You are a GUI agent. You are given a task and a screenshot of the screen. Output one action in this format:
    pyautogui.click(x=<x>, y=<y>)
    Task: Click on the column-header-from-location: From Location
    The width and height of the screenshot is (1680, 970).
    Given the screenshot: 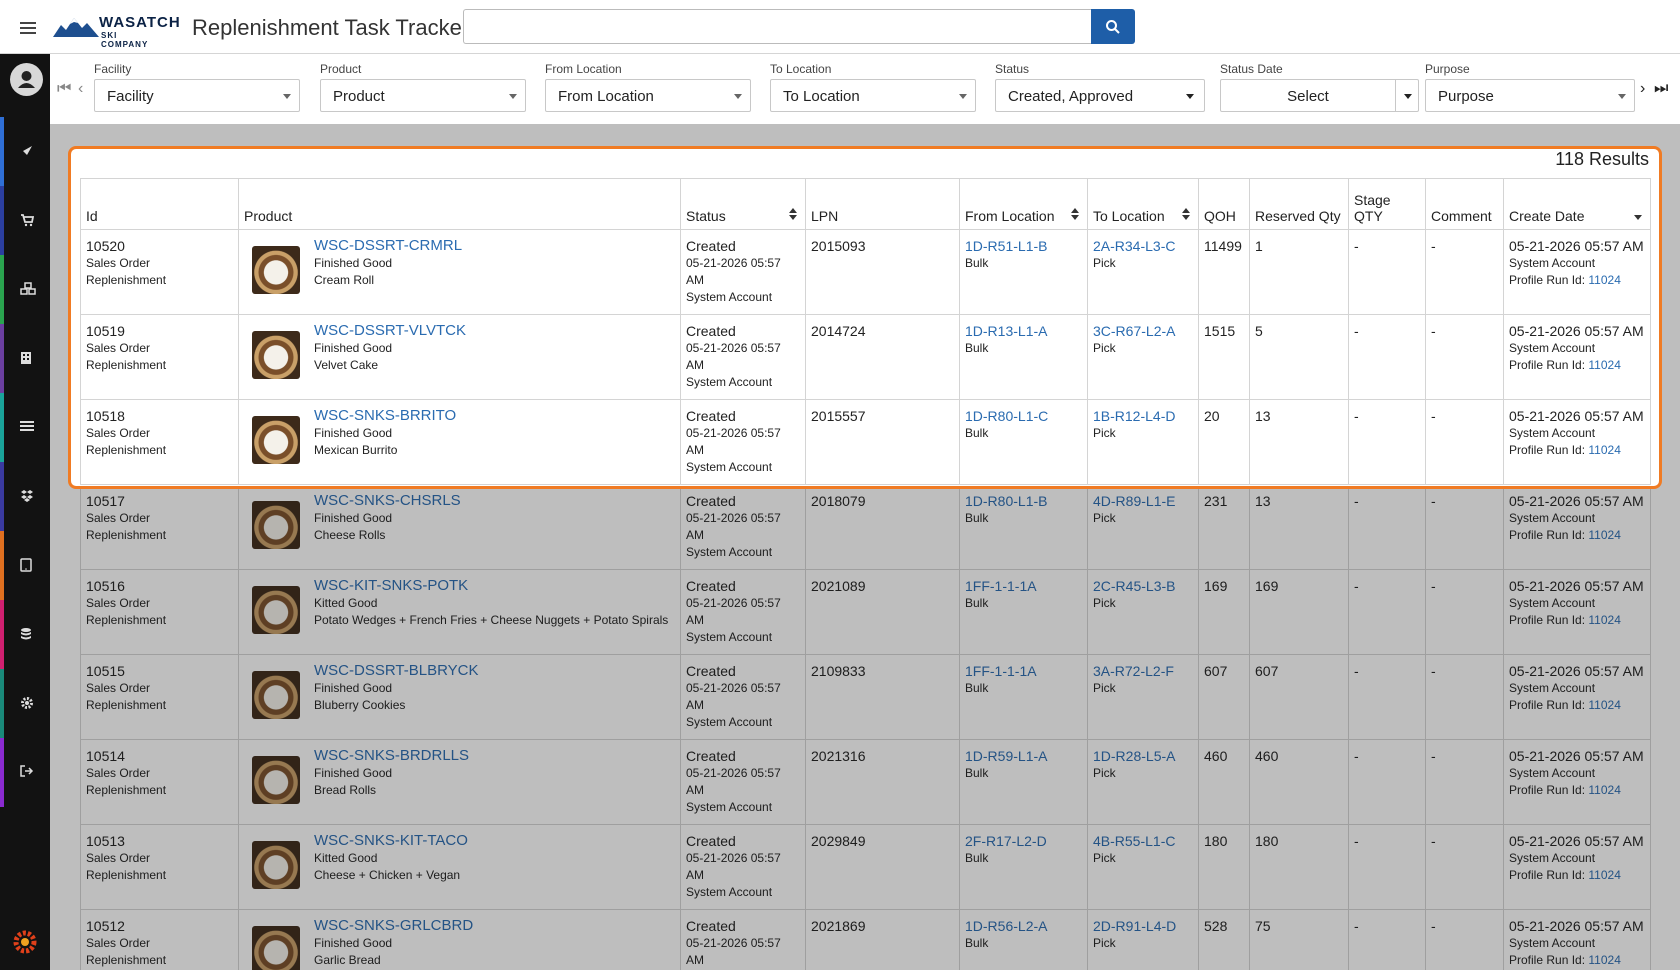 What is the action you would take?
    pyautogui.click(x=1023, y=204)
    